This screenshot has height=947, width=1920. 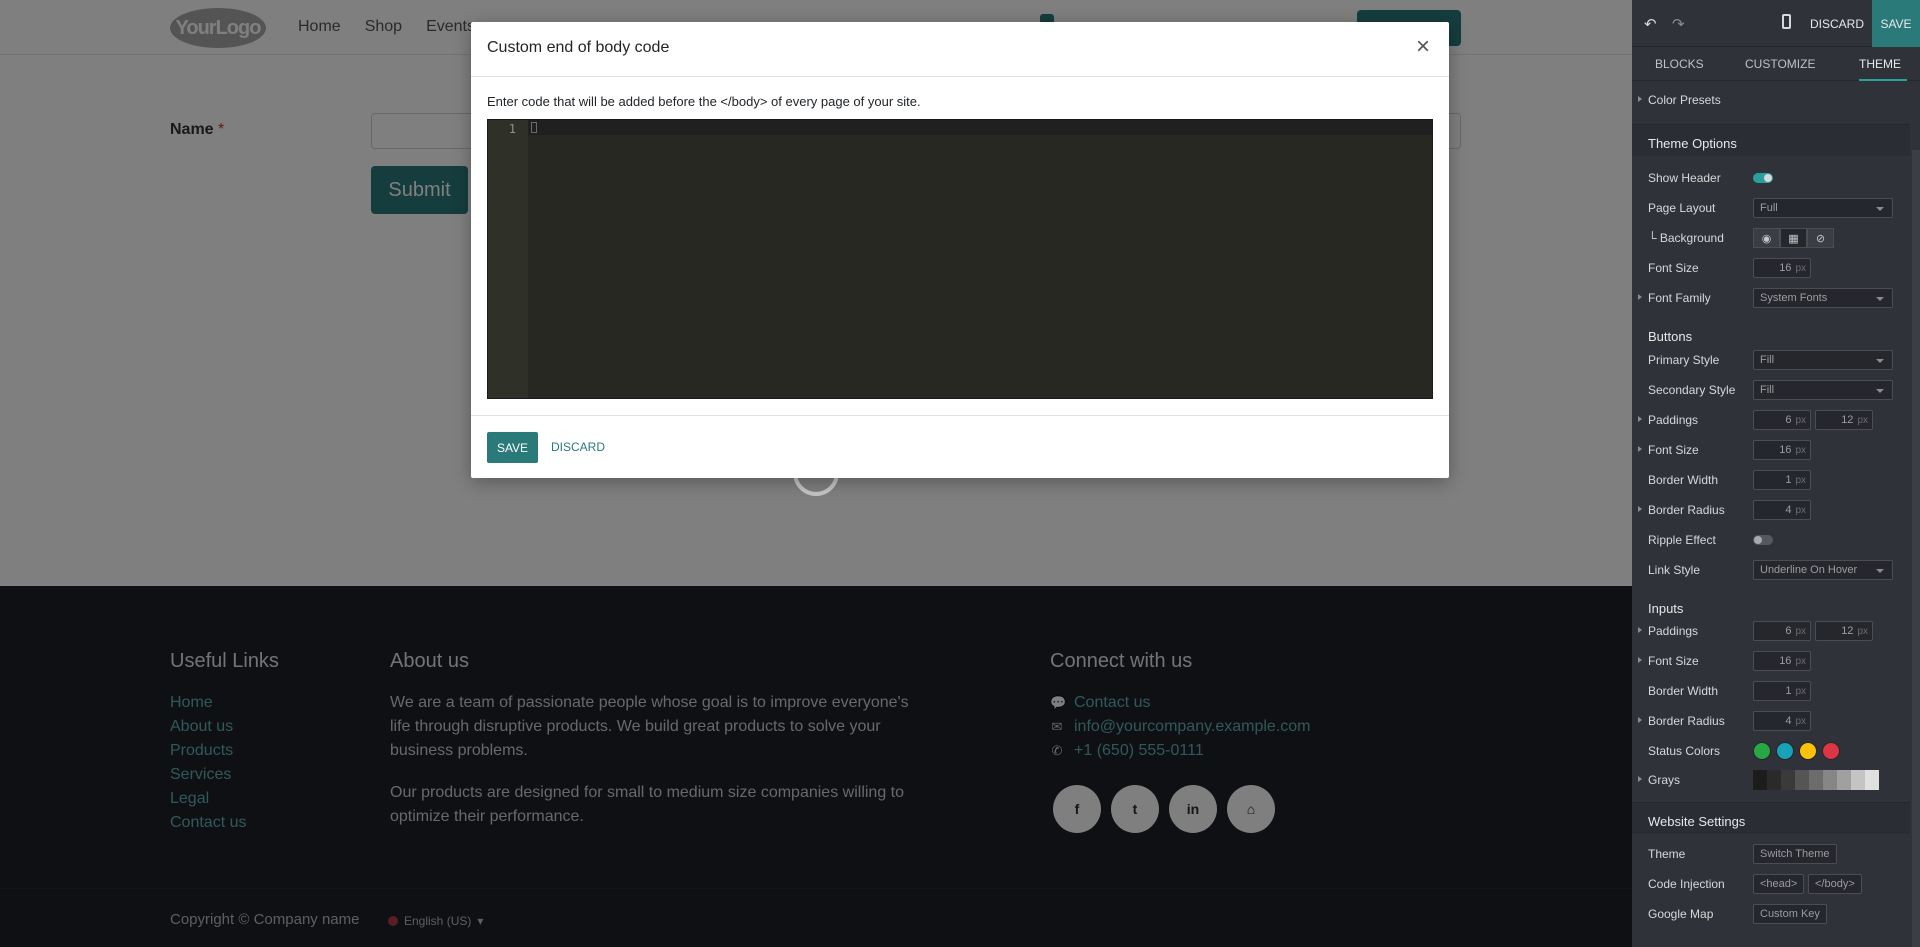 I want to click on font-size-label: Font Size, so click(x=1673, y=268).